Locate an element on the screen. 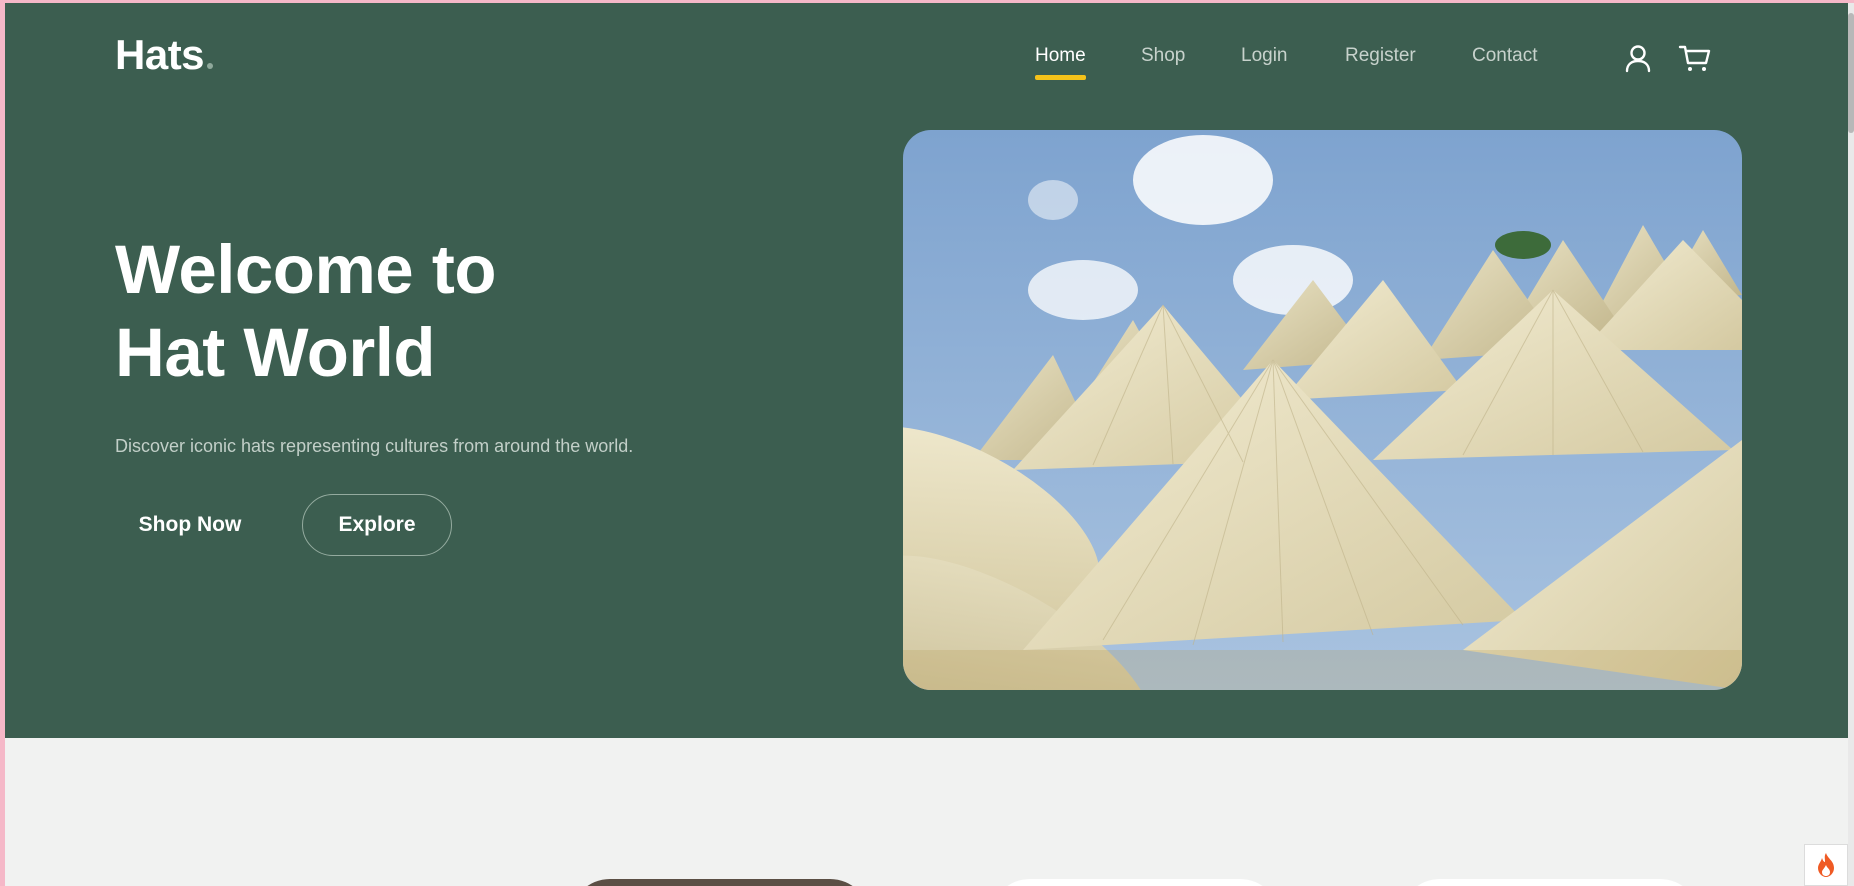 The width and height of the screenshot is (1854, 886). page-scrollbar is located at coordinates (1851, 444).